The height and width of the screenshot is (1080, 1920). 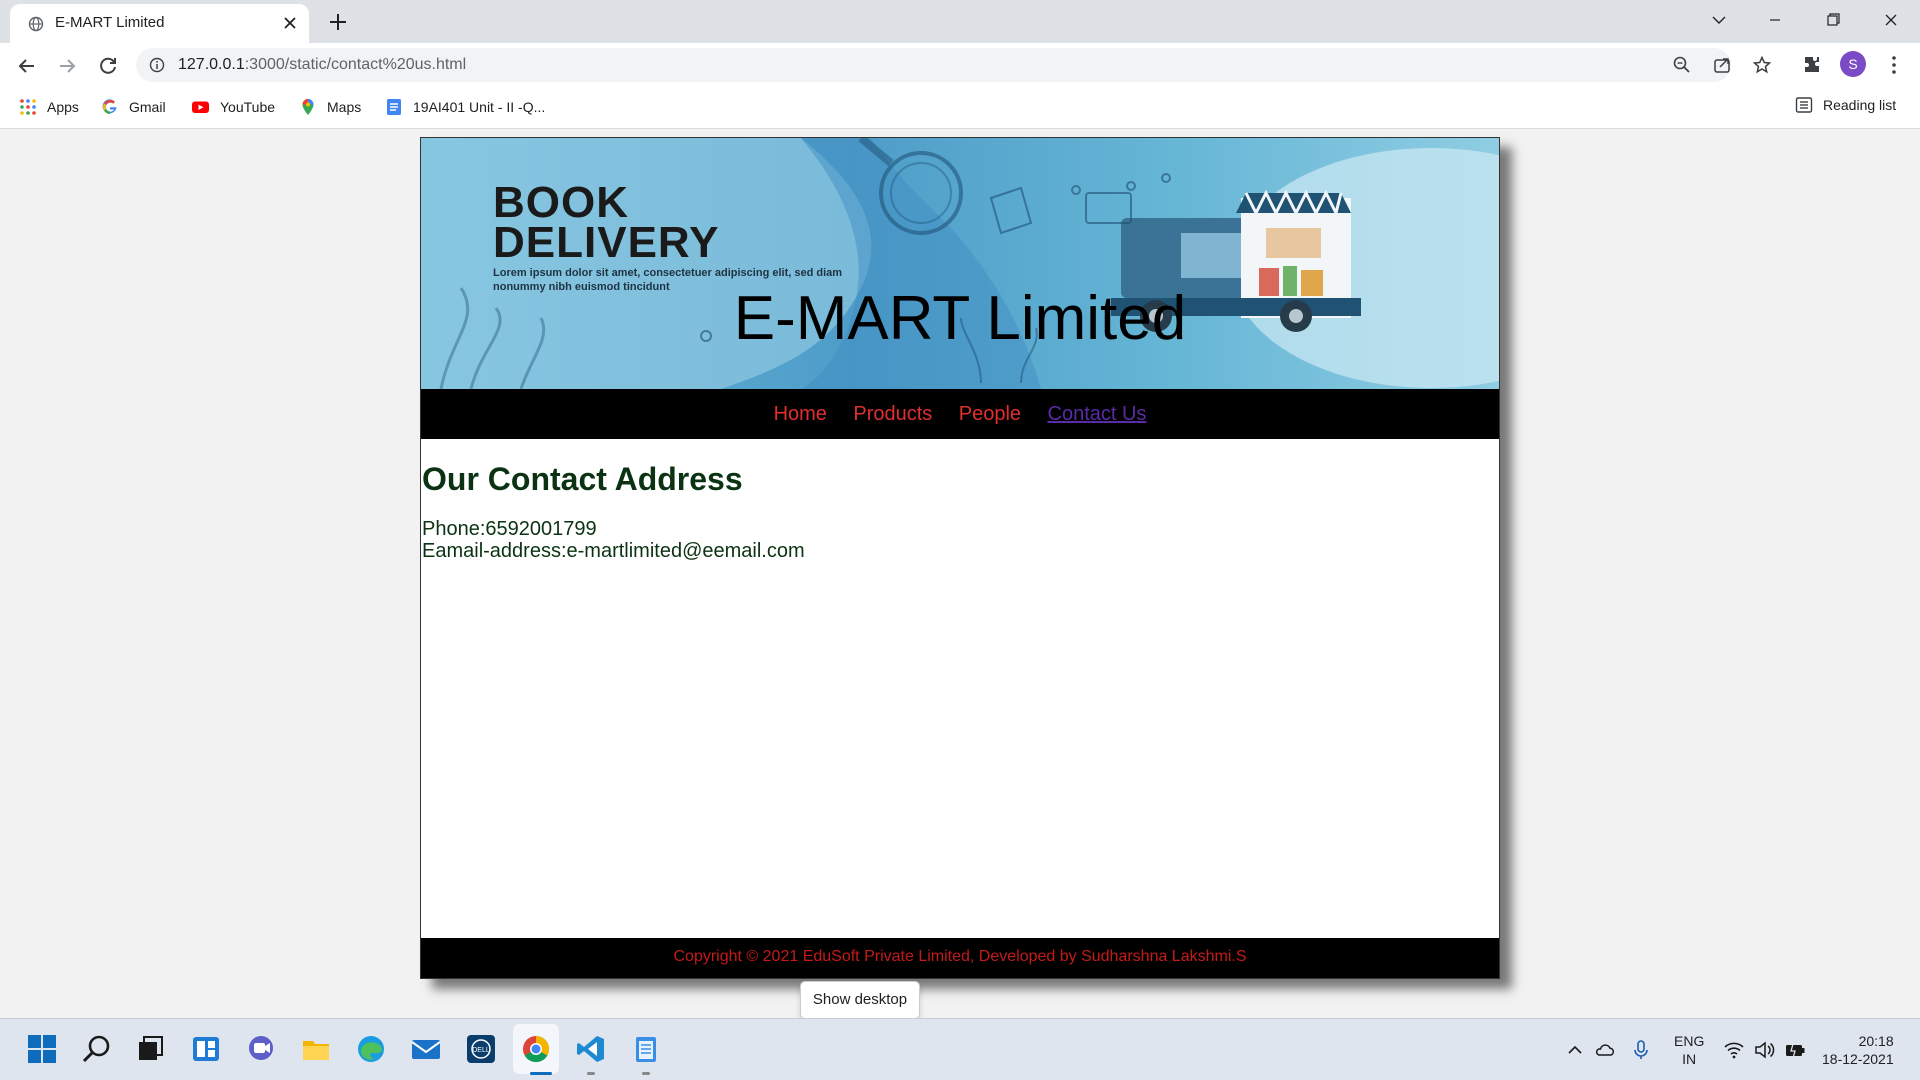 What do you see at coordinates (42, 1049) in the screenshot?
I see `start-icon` at bounding box center [42, 1049].